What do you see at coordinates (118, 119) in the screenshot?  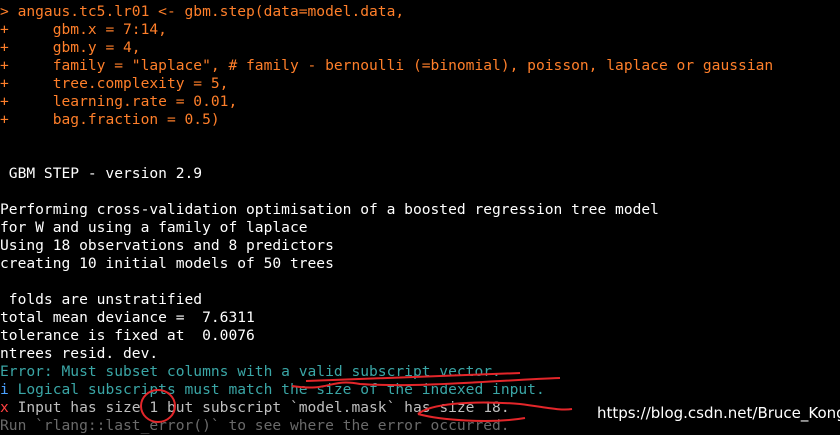 I see `console-line-text: bag.fraction = 0.5)` at bounding box center [118, 119].